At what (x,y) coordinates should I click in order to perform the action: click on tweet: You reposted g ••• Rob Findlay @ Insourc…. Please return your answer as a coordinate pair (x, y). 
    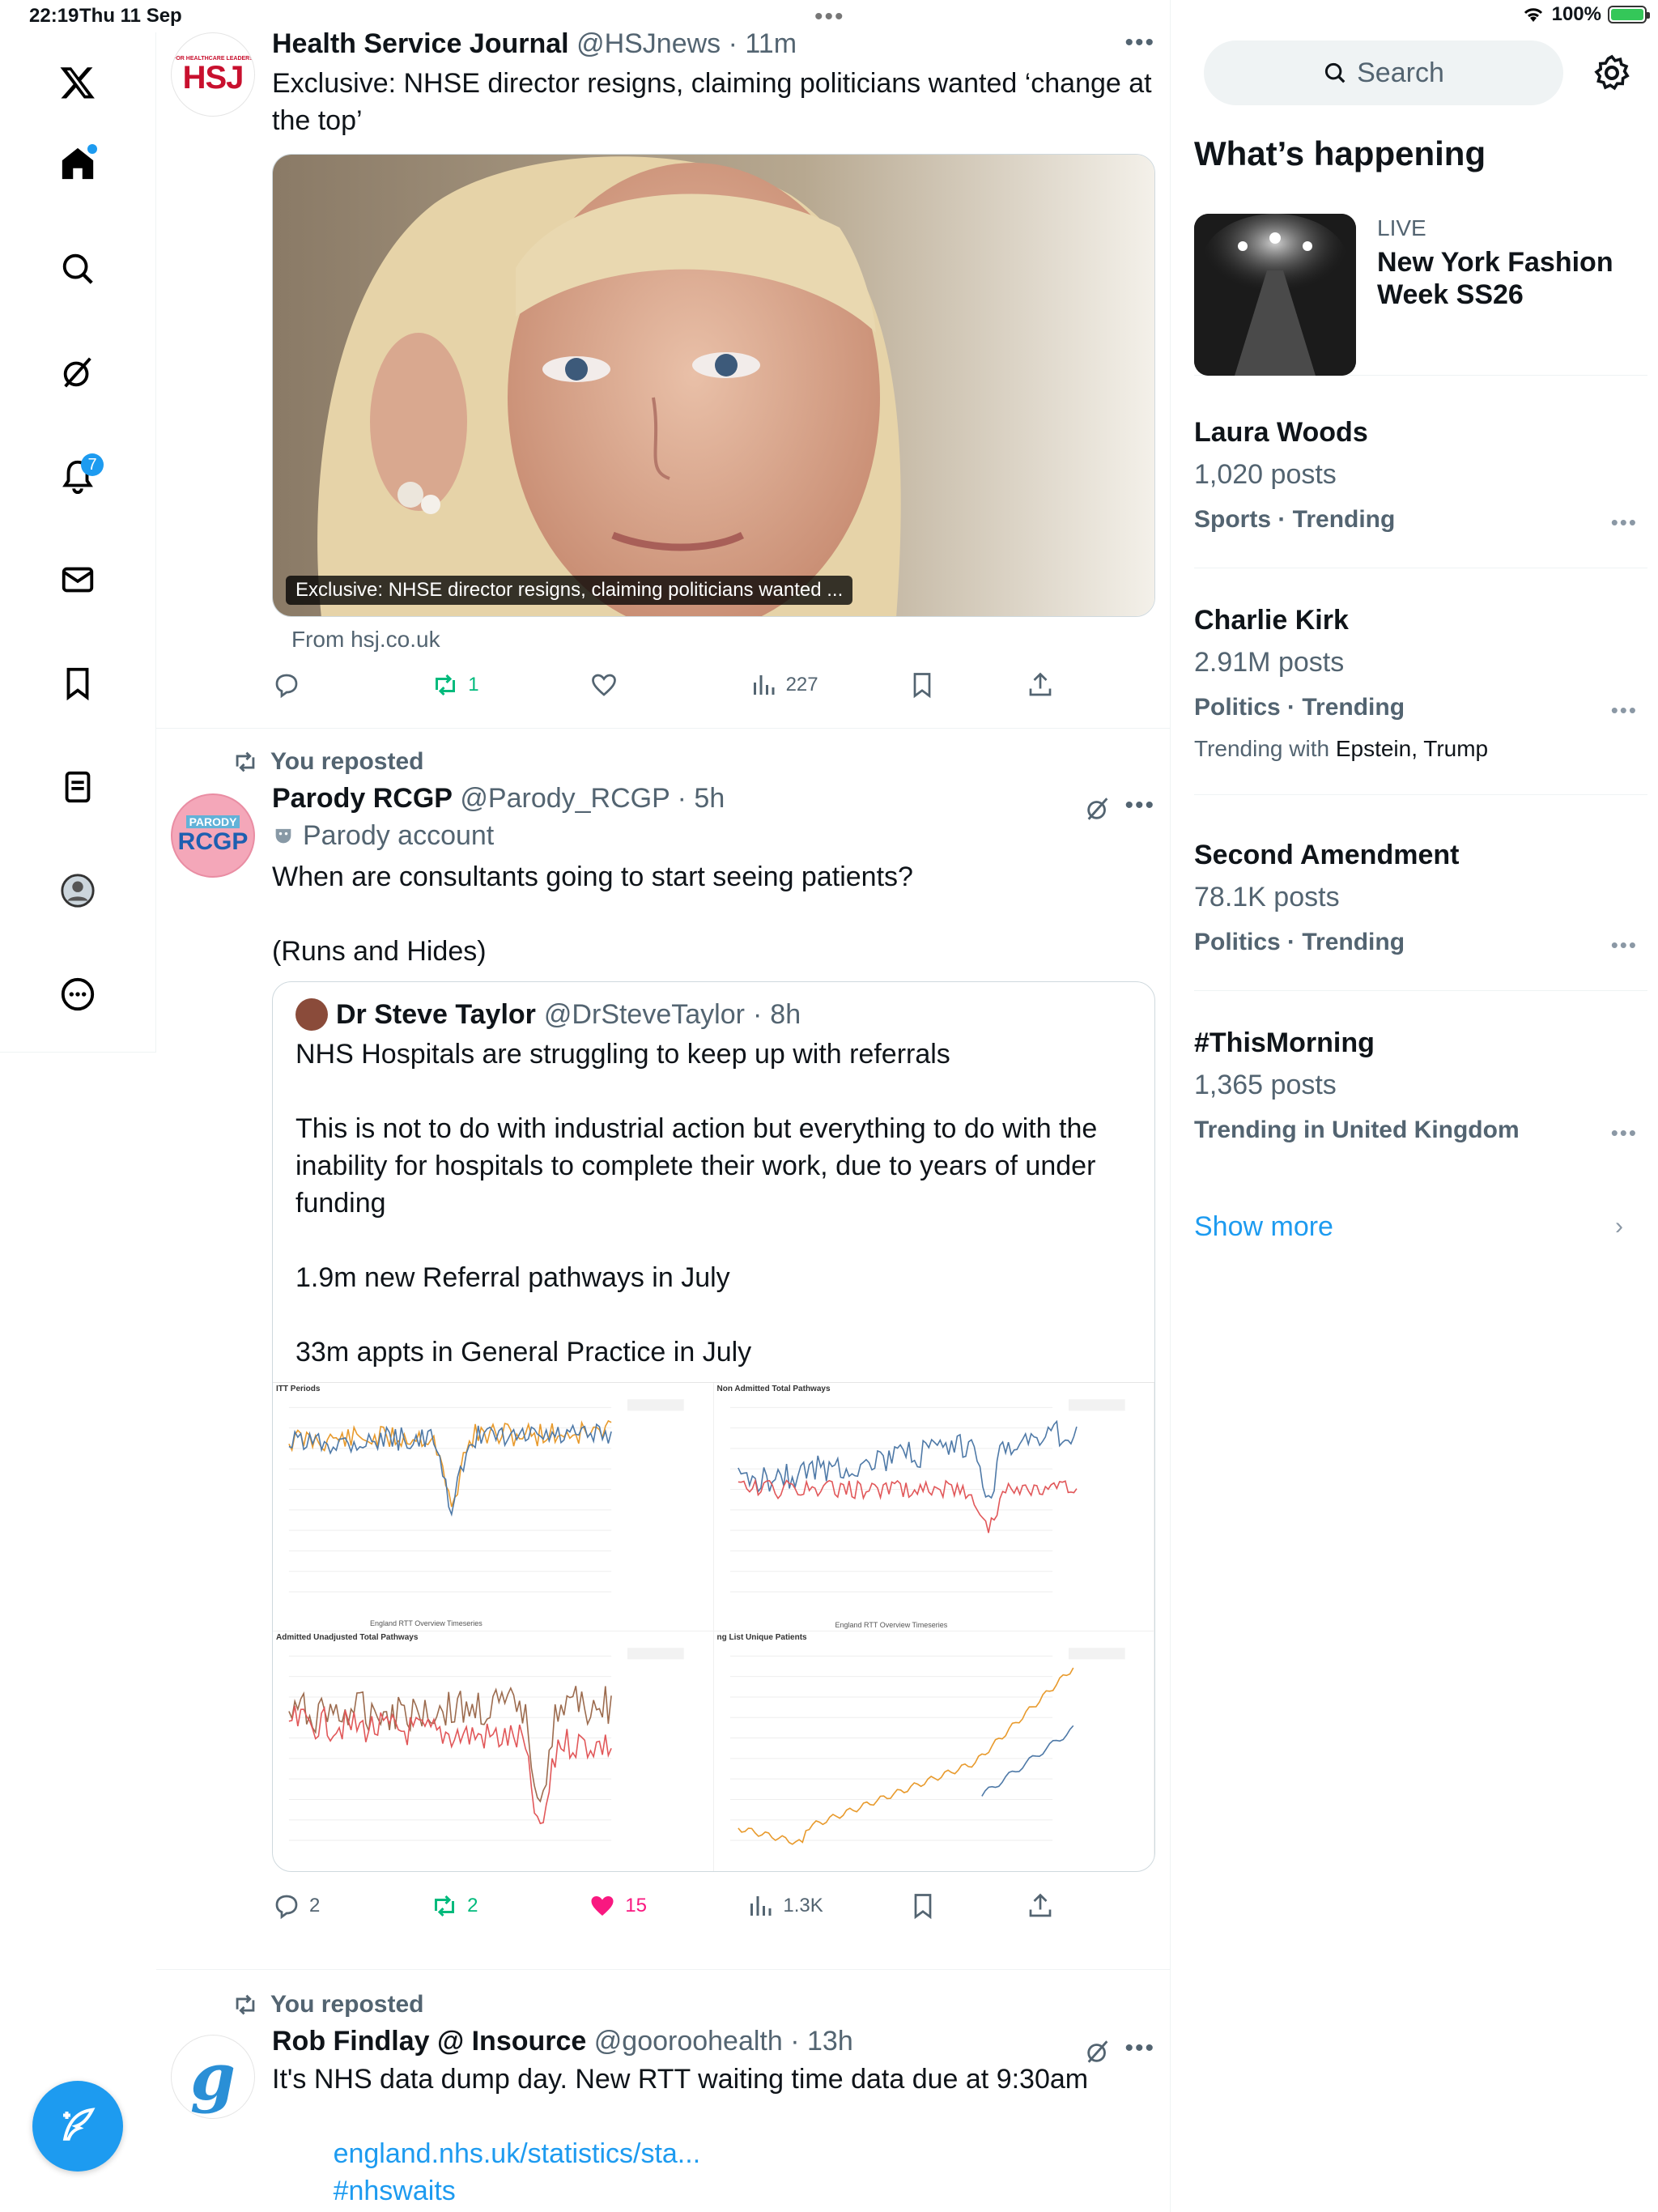
    Looking at the image, I should click on (663, 2091).